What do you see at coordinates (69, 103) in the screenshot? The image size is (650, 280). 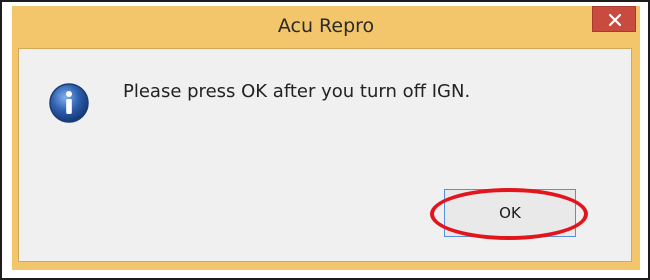 I see `info-icon` at bounding box center [69, 103].